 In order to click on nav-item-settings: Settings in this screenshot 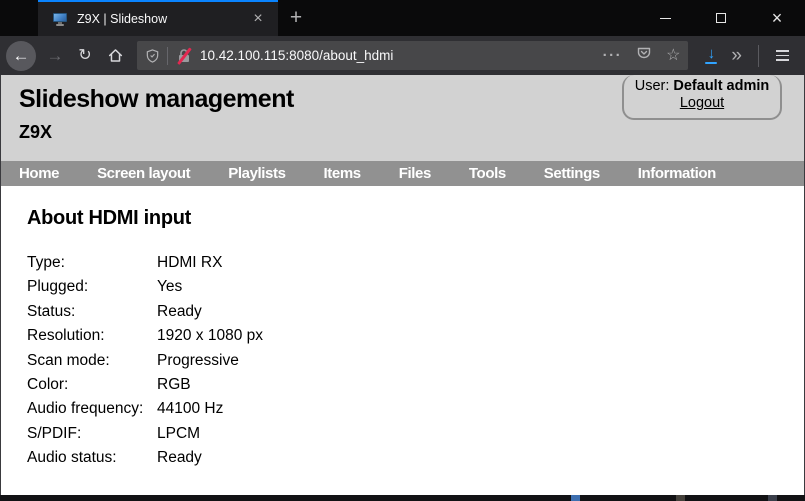, I will do `click(572, 173)`.